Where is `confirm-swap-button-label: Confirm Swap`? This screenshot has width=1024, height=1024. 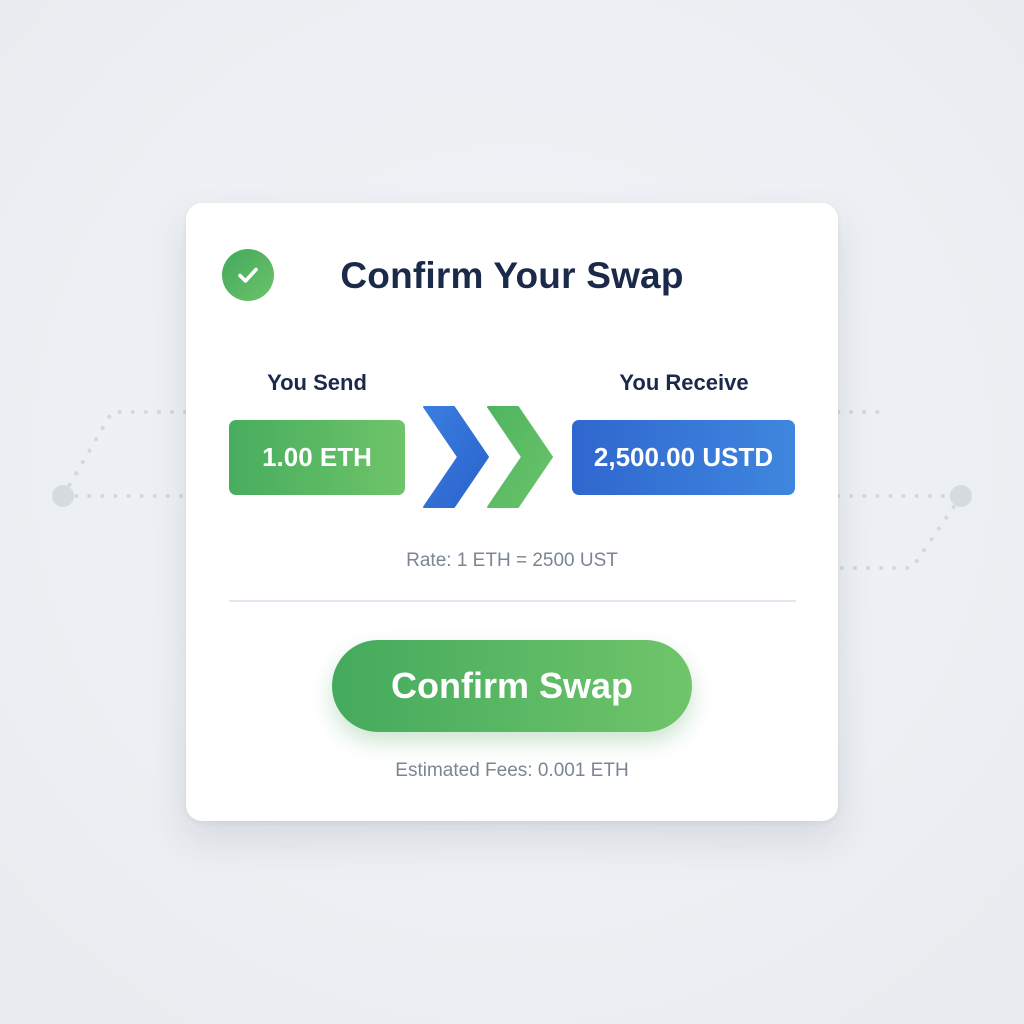
confirm-swap-button-label: Confirm Swap is located at coordinates (511, 685).